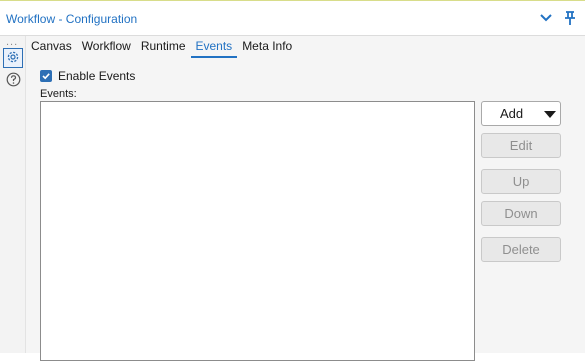 The height and width of the screenshot is (361, 585). I want to click on delete-button: Delete, so click(521, 249).